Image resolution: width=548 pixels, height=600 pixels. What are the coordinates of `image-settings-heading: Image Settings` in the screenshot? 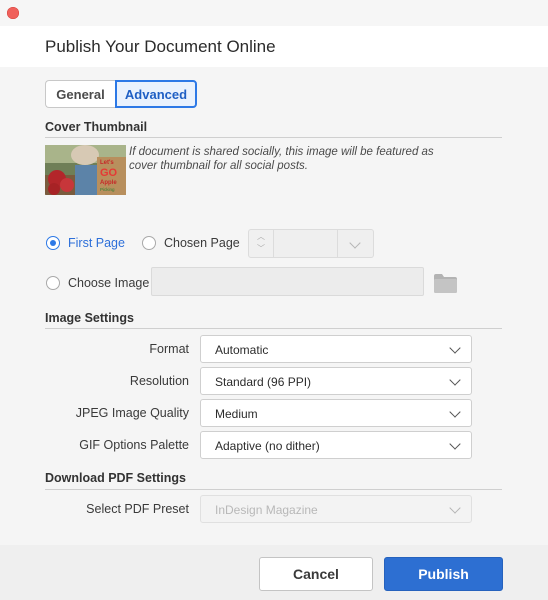 It's located at (89, 318).